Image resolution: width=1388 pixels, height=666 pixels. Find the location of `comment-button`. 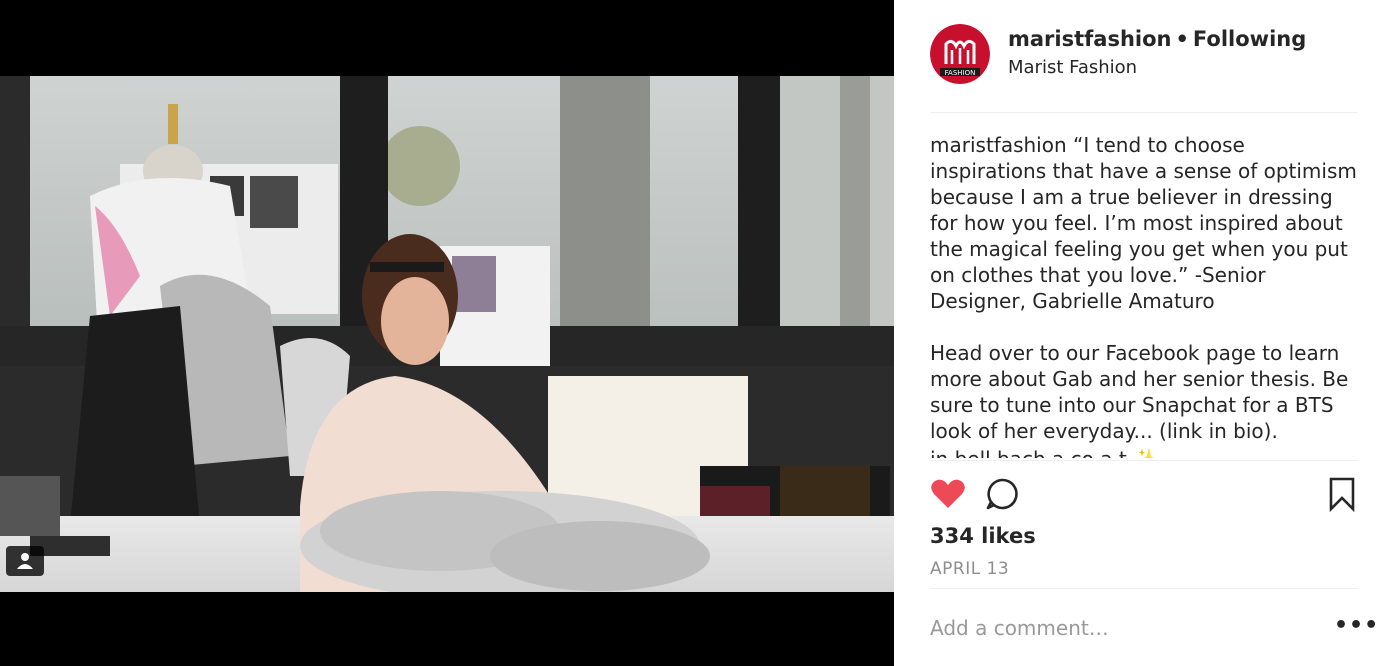

comment-button is located at coordinates (1002, 494).